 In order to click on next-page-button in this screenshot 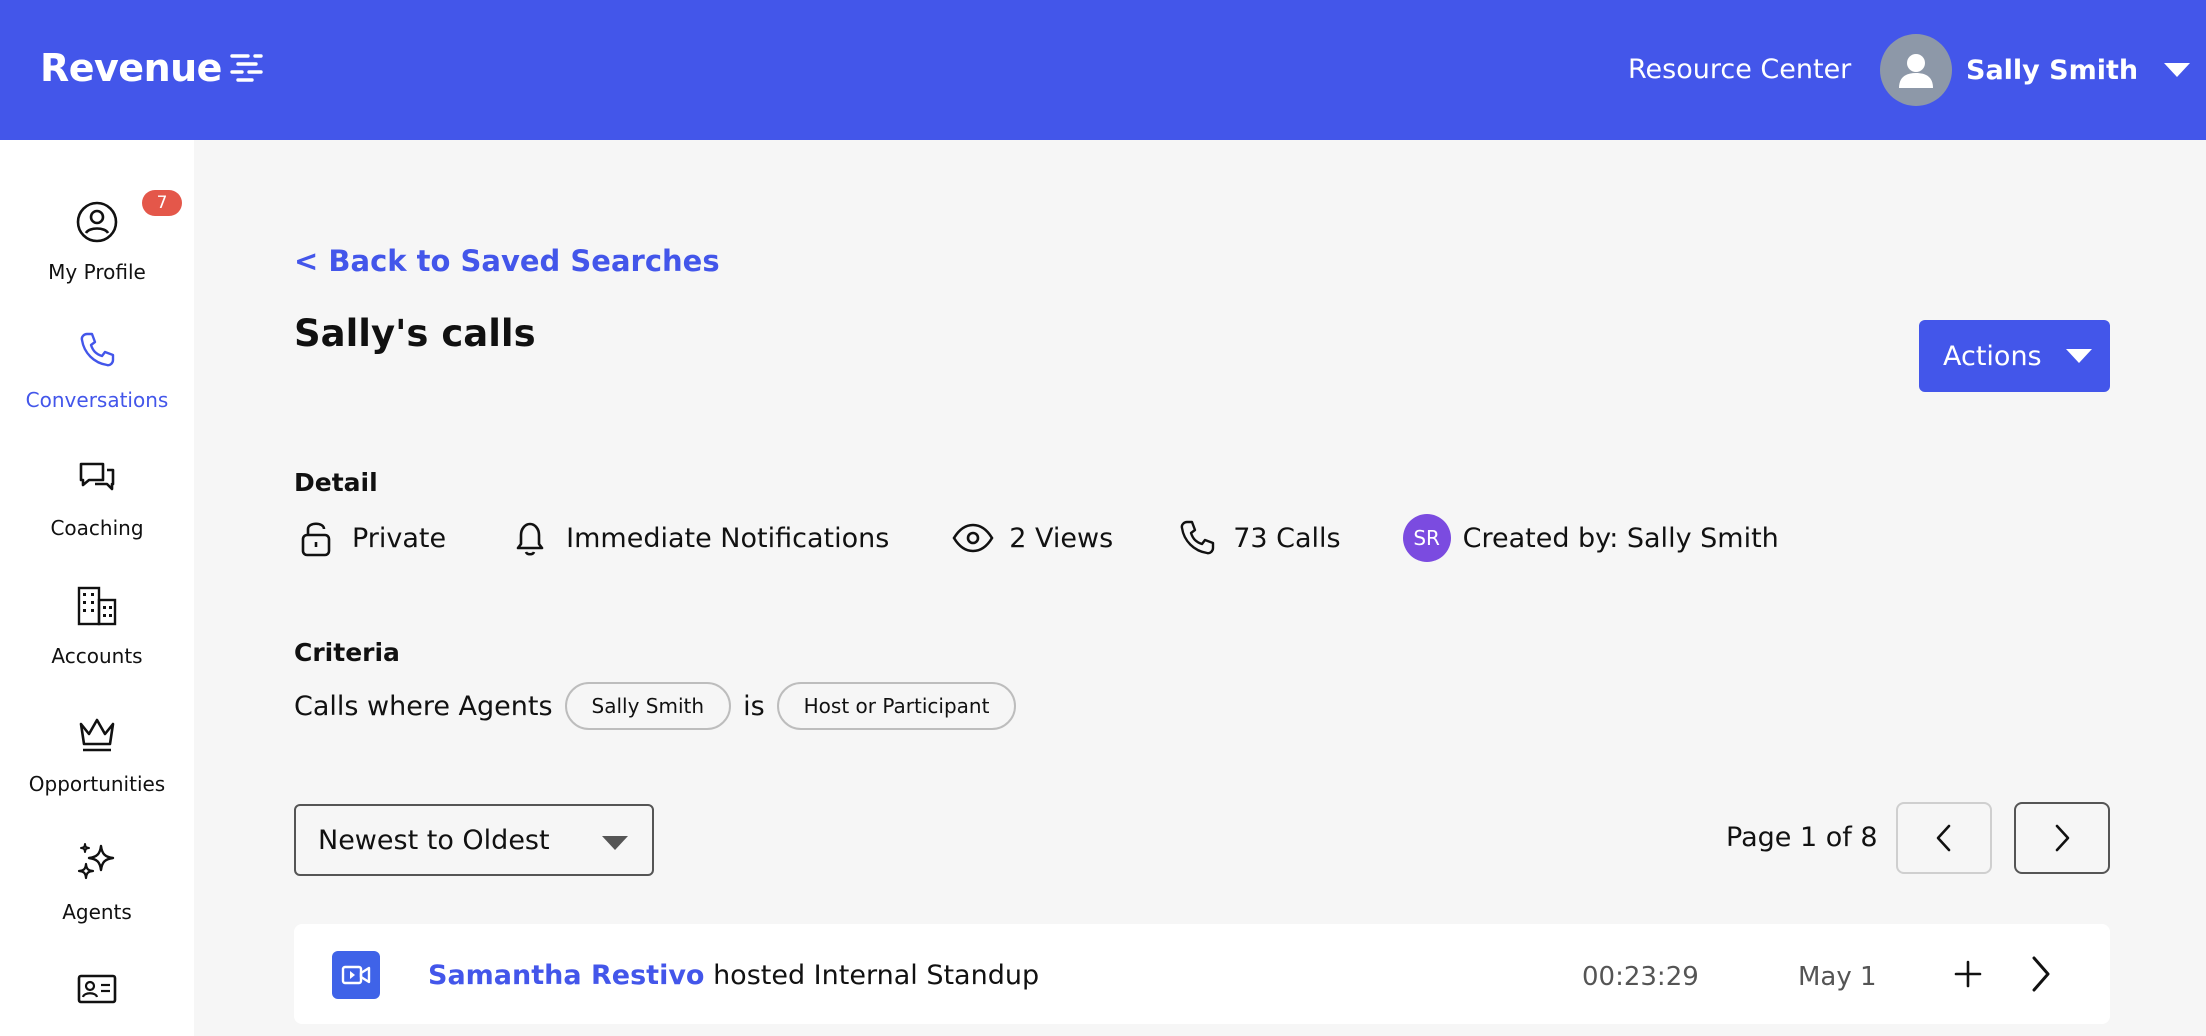, I will do `click(2062, 838)`.